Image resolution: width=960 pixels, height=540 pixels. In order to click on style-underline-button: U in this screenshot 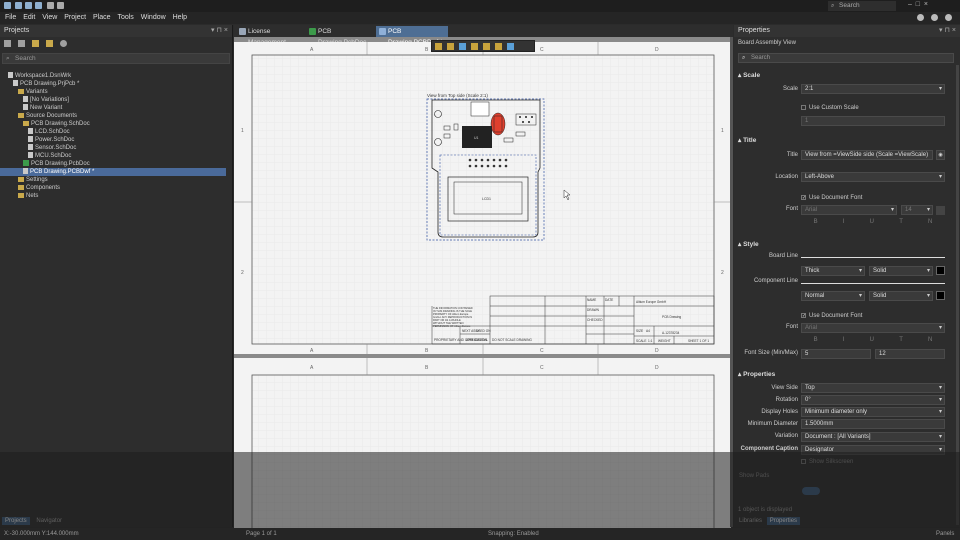, I will do `click(872, 340)`.